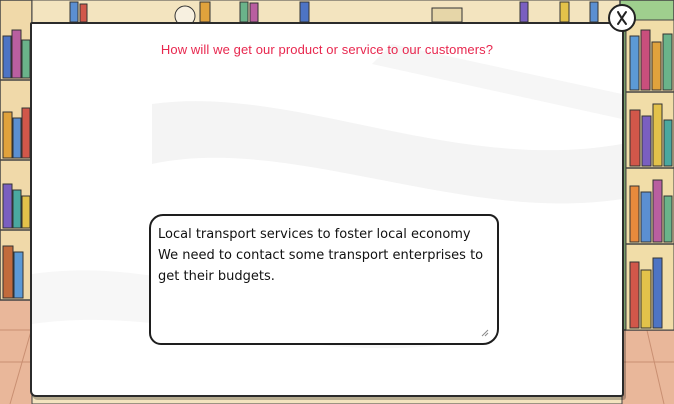 This screenshot has width=674, height=404. I want to click on close-x-icon, so click(622, 18).